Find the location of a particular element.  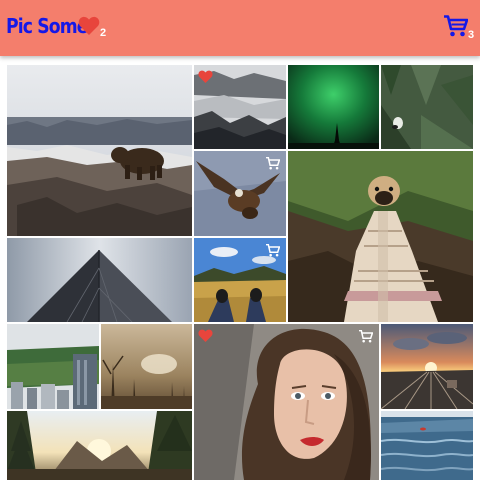

cart-icon is located at coordinates (456, 26).